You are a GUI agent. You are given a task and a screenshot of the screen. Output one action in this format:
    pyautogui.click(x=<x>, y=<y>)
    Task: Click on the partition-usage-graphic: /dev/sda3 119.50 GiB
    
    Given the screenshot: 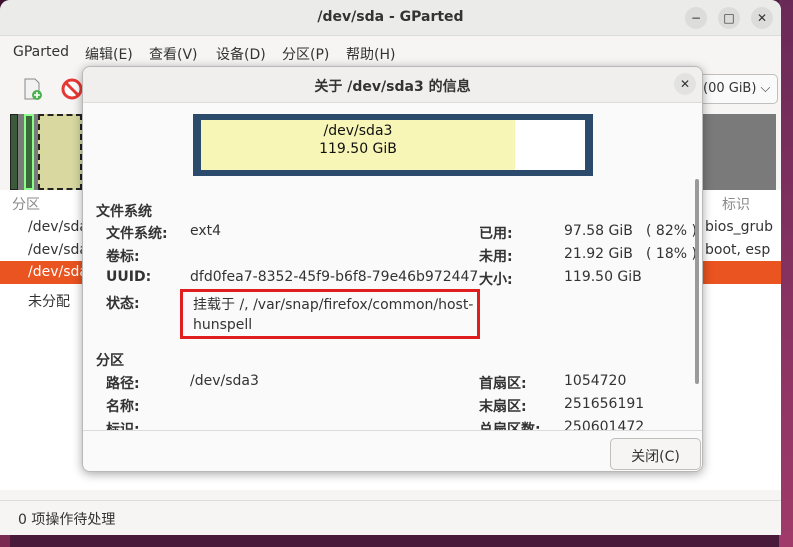 What is the action you would take?
    pyautogui.click(x=393, y=145)
    